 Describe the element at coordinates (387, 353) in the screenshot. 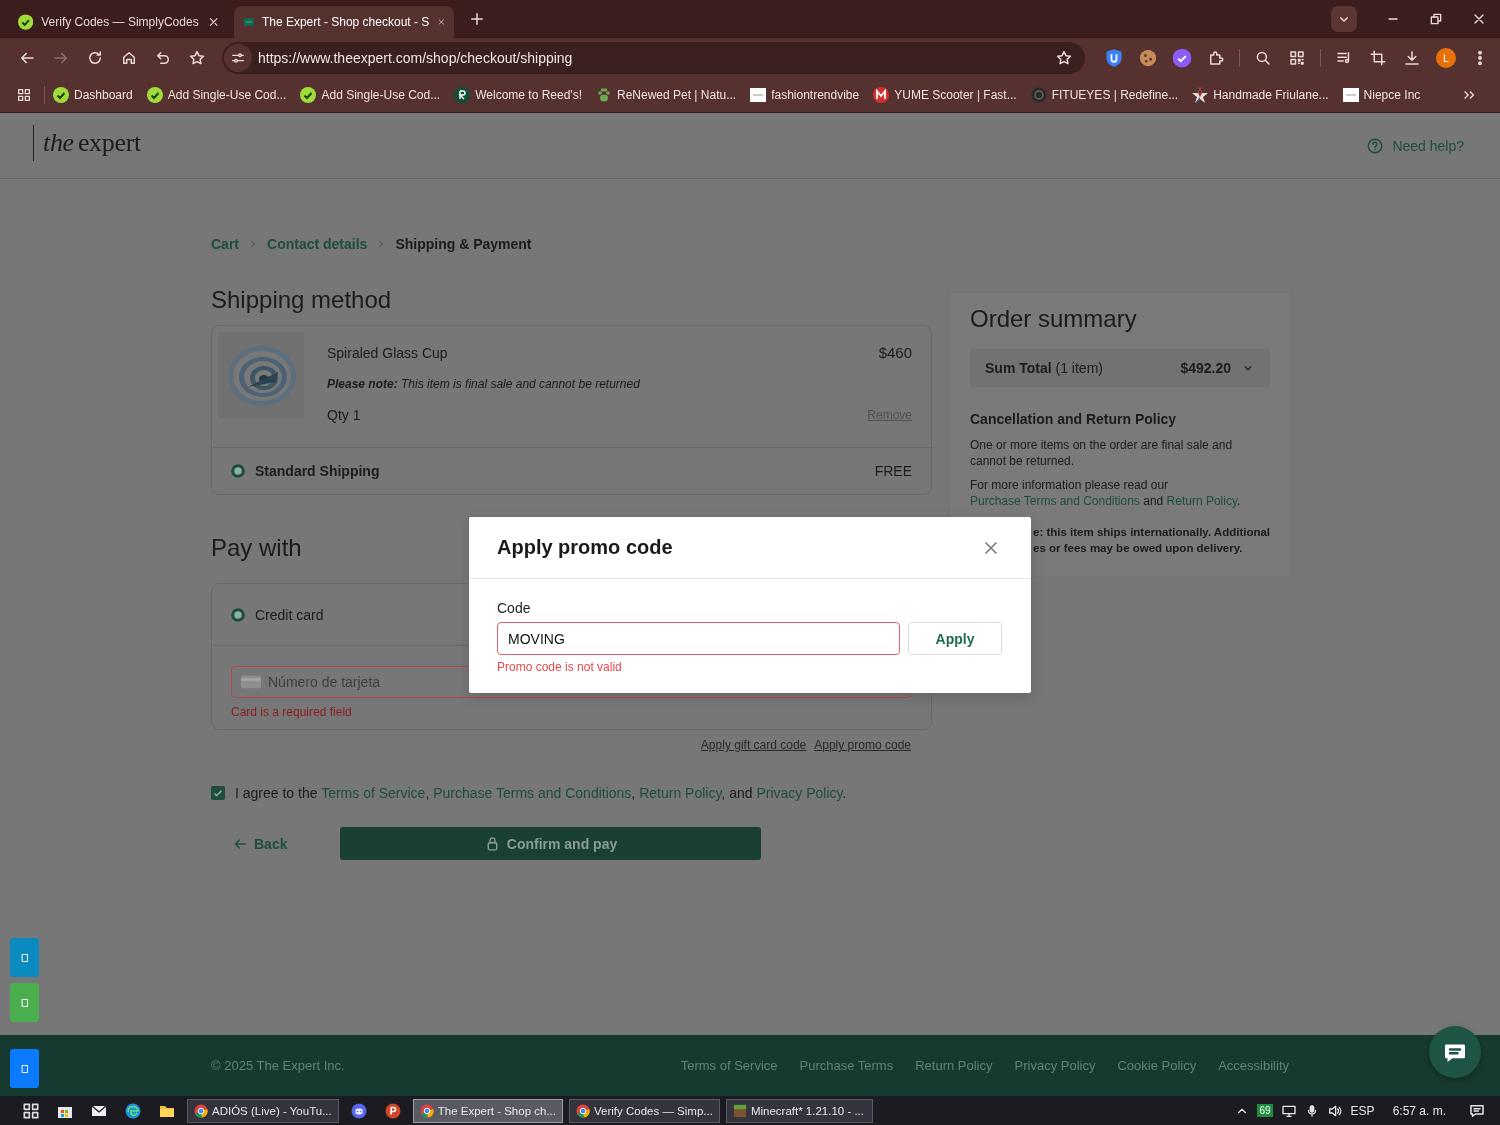

I see `product-name: Spiraled Glass Cup` at that location.